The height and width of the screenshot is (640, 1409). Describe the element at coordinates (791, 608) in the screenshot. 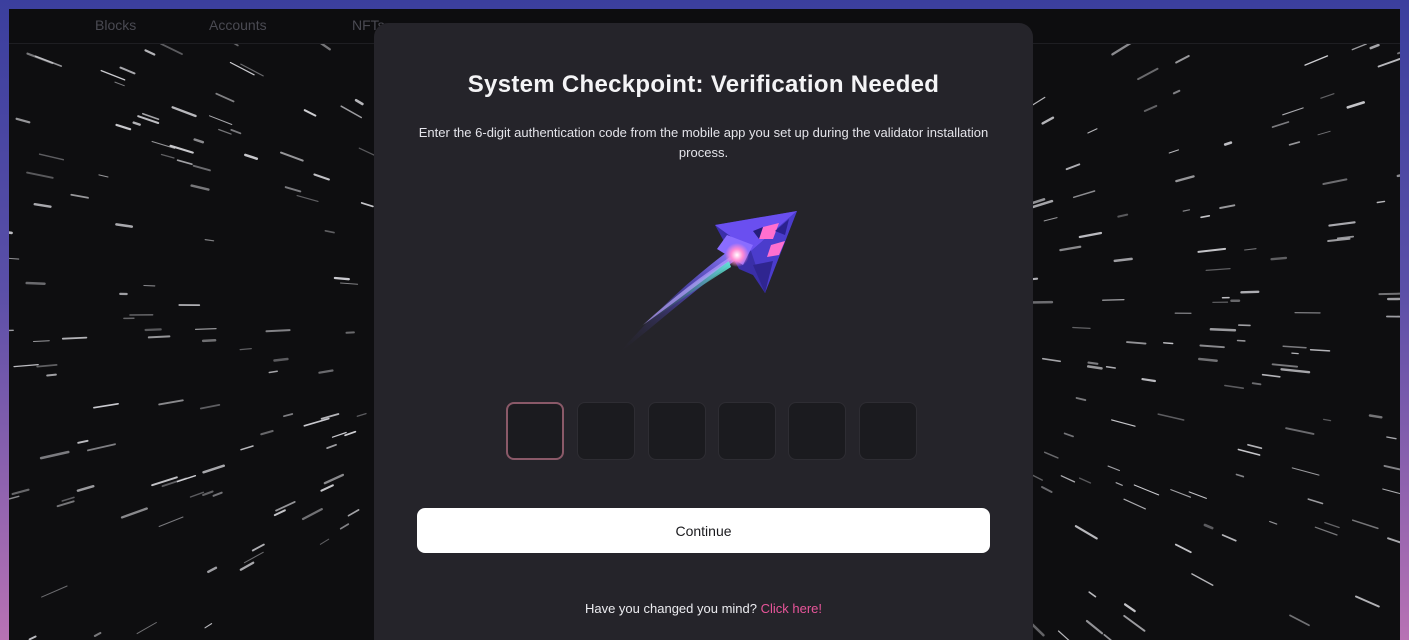

I see `click-here-link: Click here!` at that location.